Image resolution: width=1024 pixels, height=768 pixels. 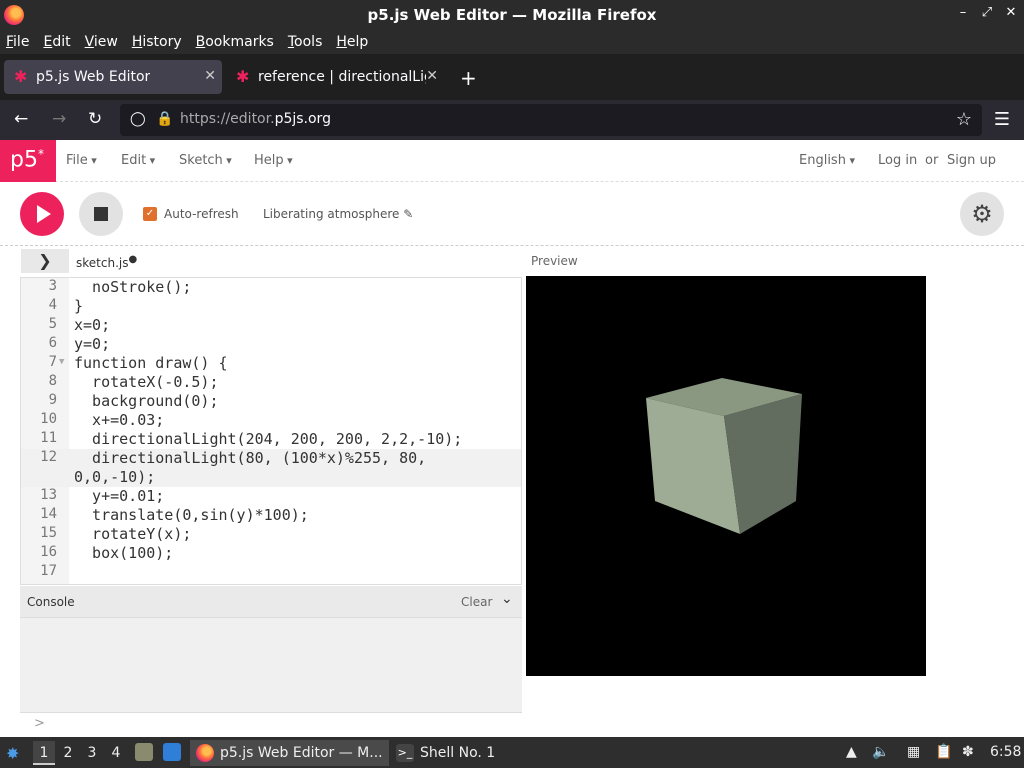 What do you see at coordinates (172, 752) in the screenshot?
I see `desktop-icon` at bounding box center [172, 752].